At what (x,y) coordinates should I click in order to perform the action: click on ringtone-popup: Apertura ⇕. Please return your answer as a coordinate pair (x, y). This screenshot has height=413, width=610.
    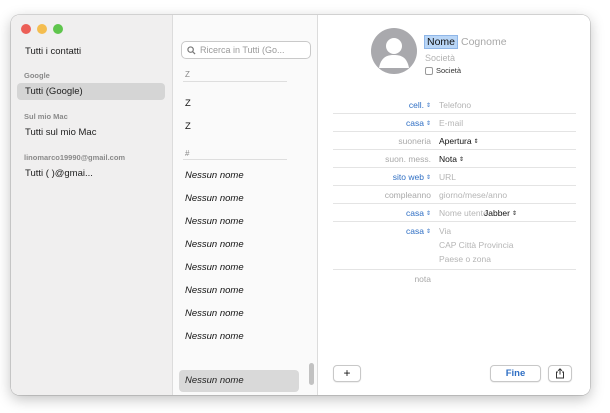
    Looking at the image, I should click on (459, 141).